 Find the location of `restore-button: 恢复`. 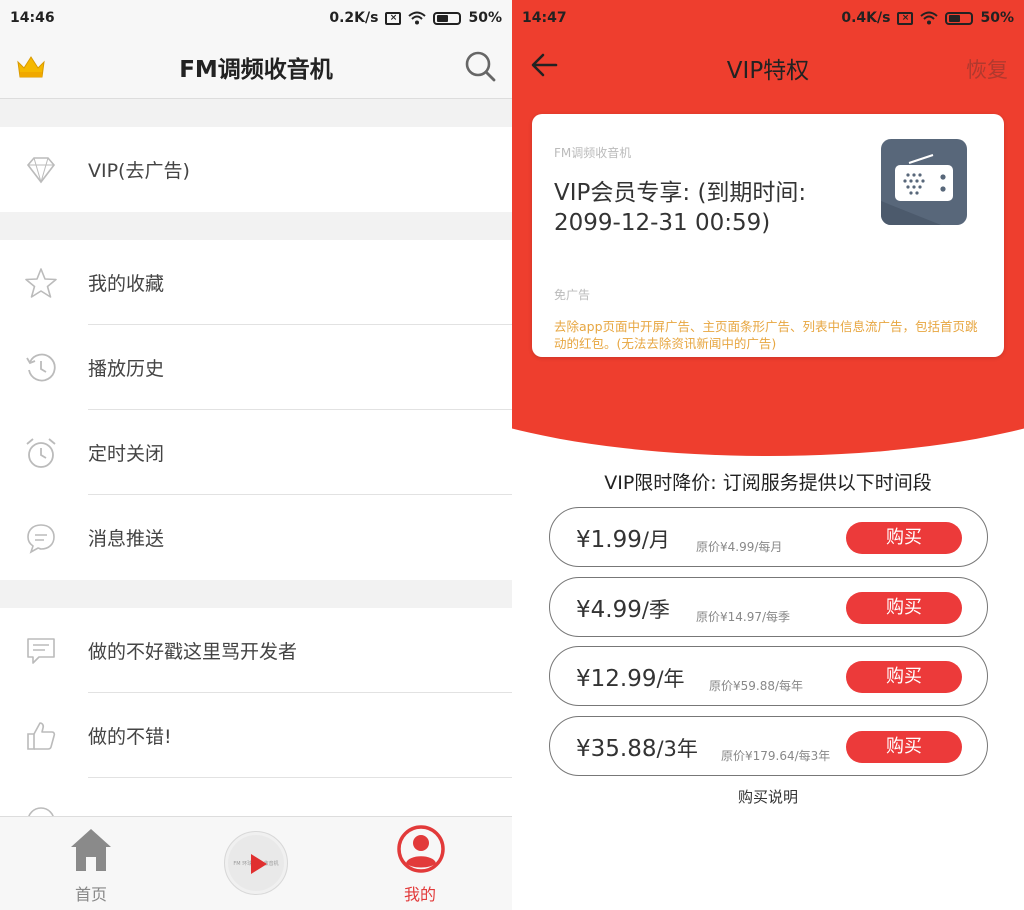

restore-button: 恢复 is located at coordinates (987, 69).